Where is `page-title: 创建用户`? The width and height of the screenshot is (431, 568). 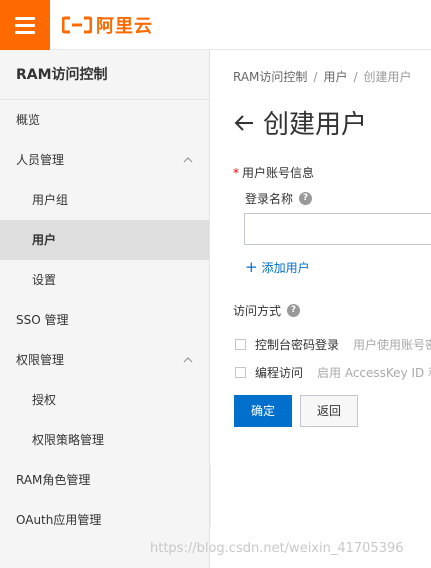 page-title: 创建用户 is located at coordinates (315, 125).